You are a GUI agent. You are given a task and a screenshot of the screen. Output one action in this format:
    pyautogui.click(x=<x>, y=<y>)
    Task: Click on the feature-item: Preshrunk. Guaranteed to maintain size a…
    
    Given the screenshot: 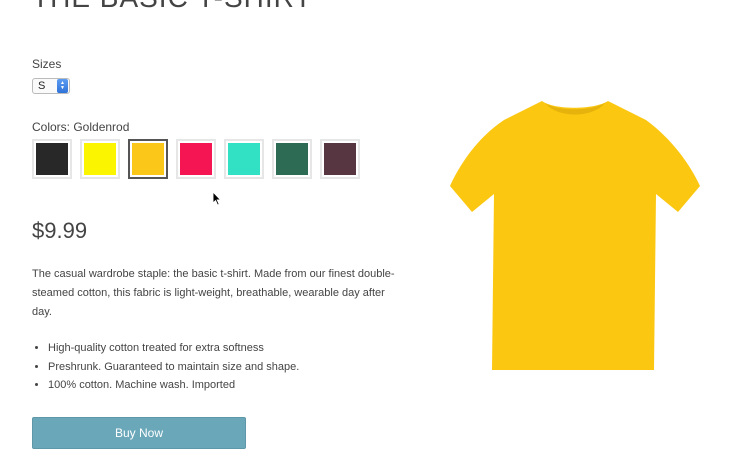 What is the action you would take?
    pyautogui.click(x=173, y=367)
    